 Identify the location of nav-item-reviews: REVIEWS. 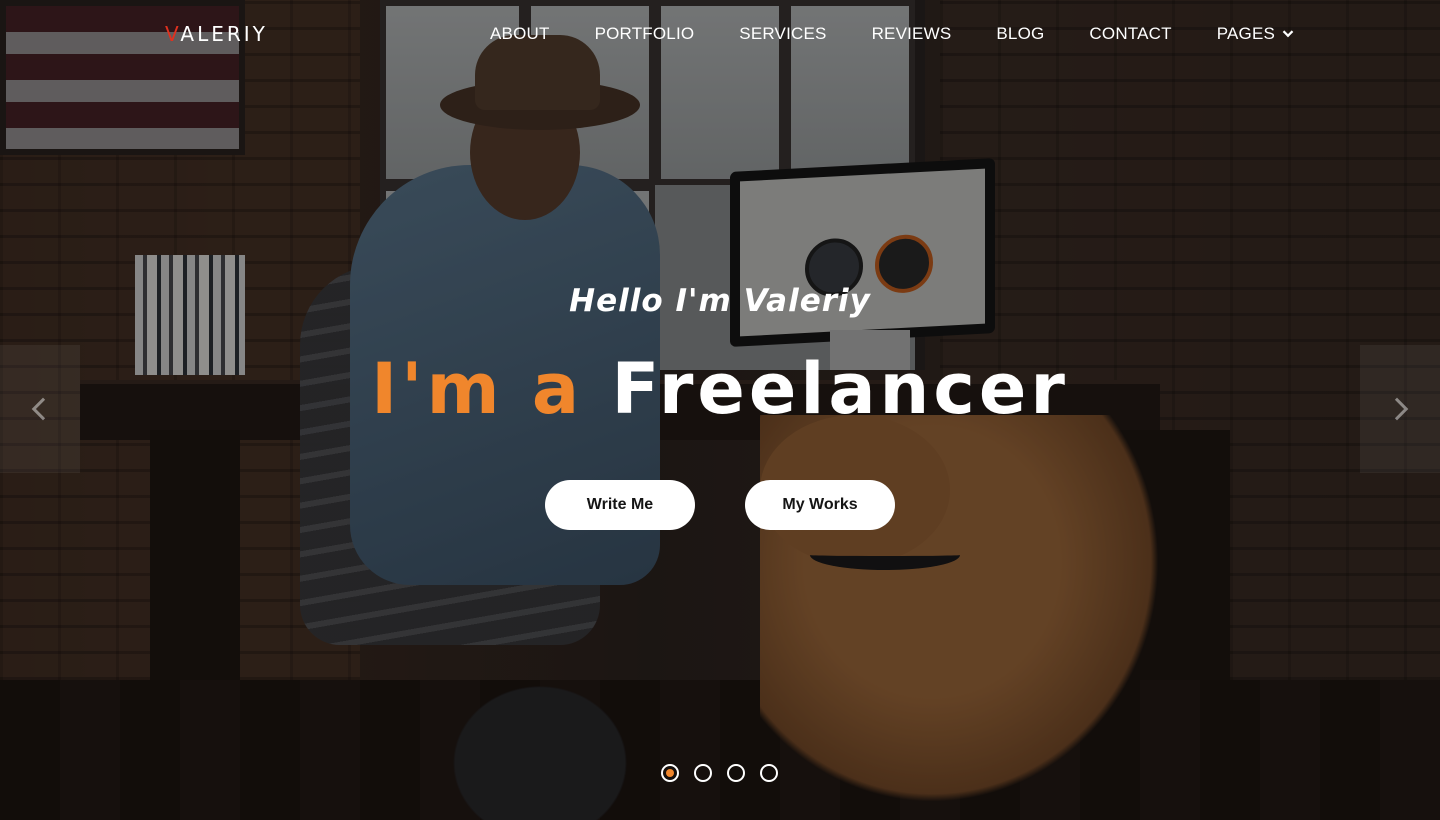
(912, 34).